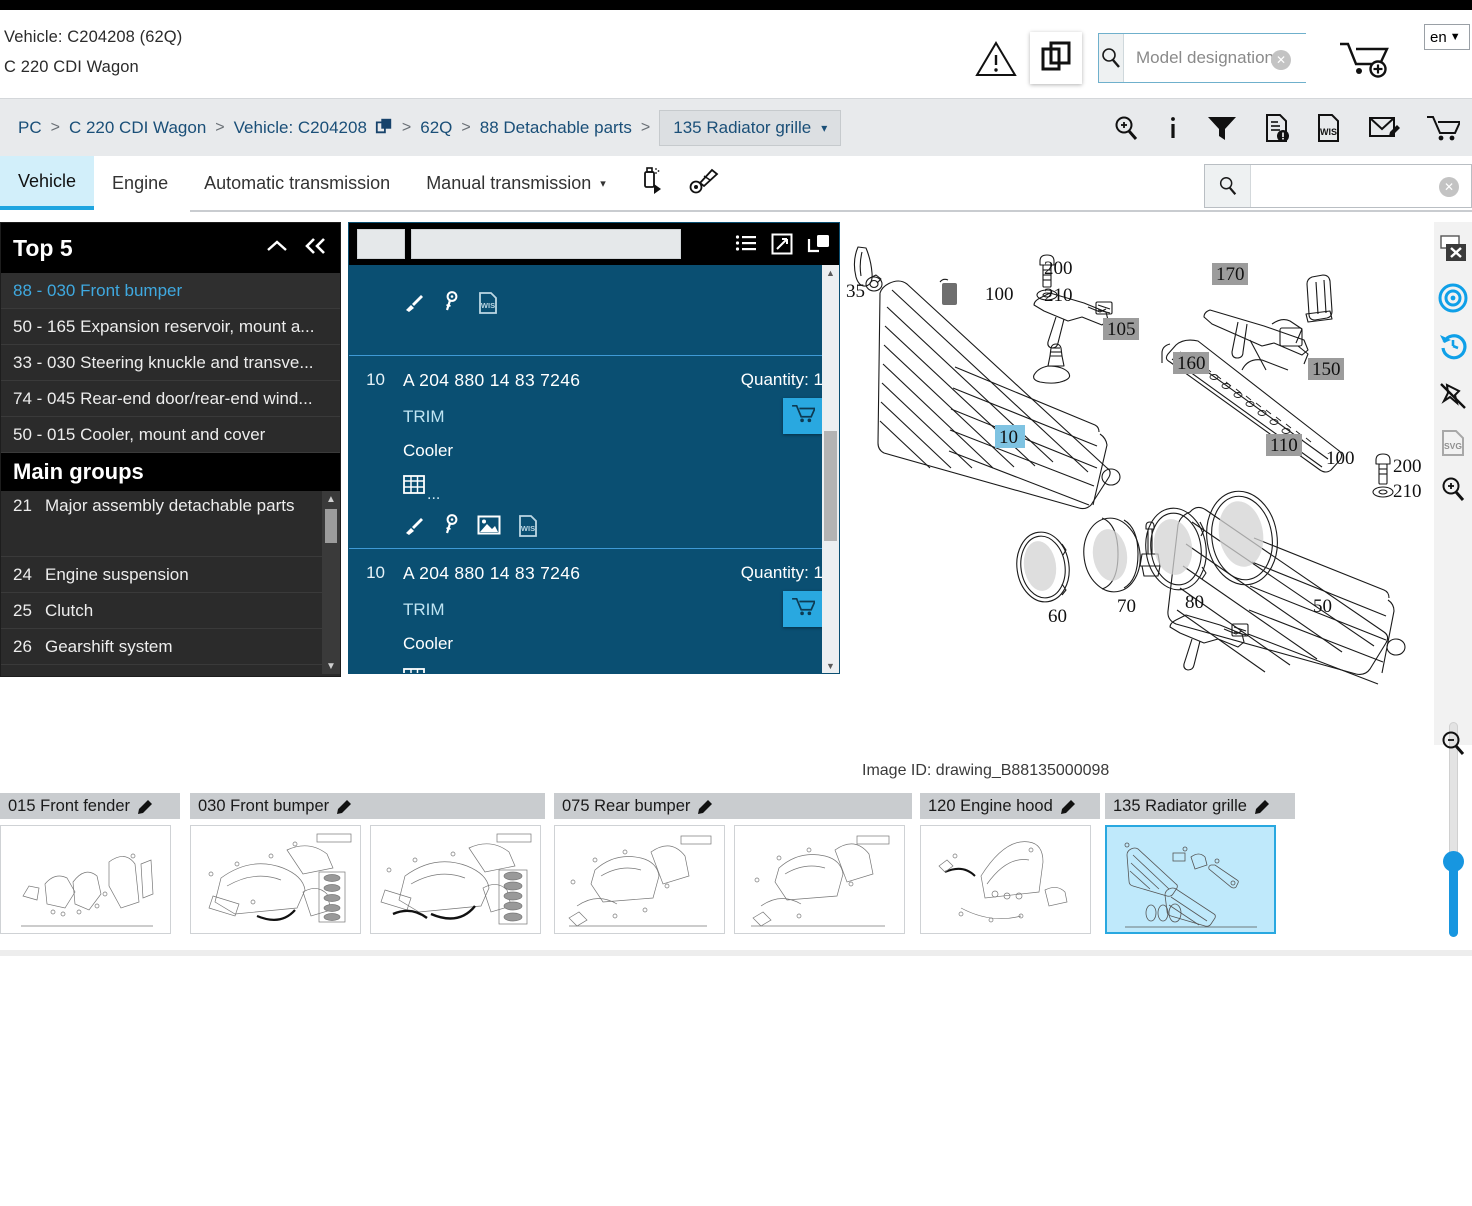 The image size is (1472, 1206). Describe the element at coordinates (489, 526) in the screenshot. I see `image-icon` at that location.